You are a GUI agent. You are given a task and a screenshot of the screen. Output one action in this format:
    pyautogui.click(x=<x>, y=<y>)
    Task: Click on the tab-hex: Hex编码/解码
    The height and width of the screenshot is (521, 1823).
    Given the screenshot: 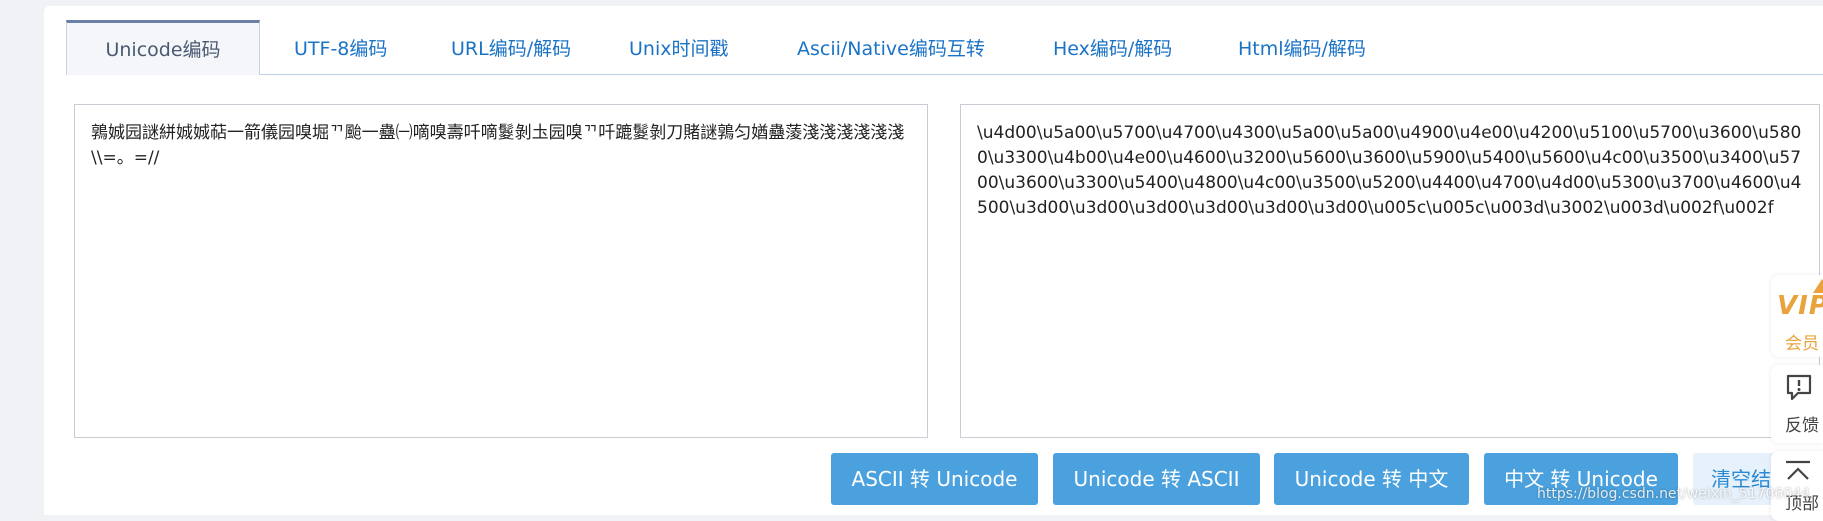 What is the action you would take?
    pyautogui.click(x=1112, y=47)
    